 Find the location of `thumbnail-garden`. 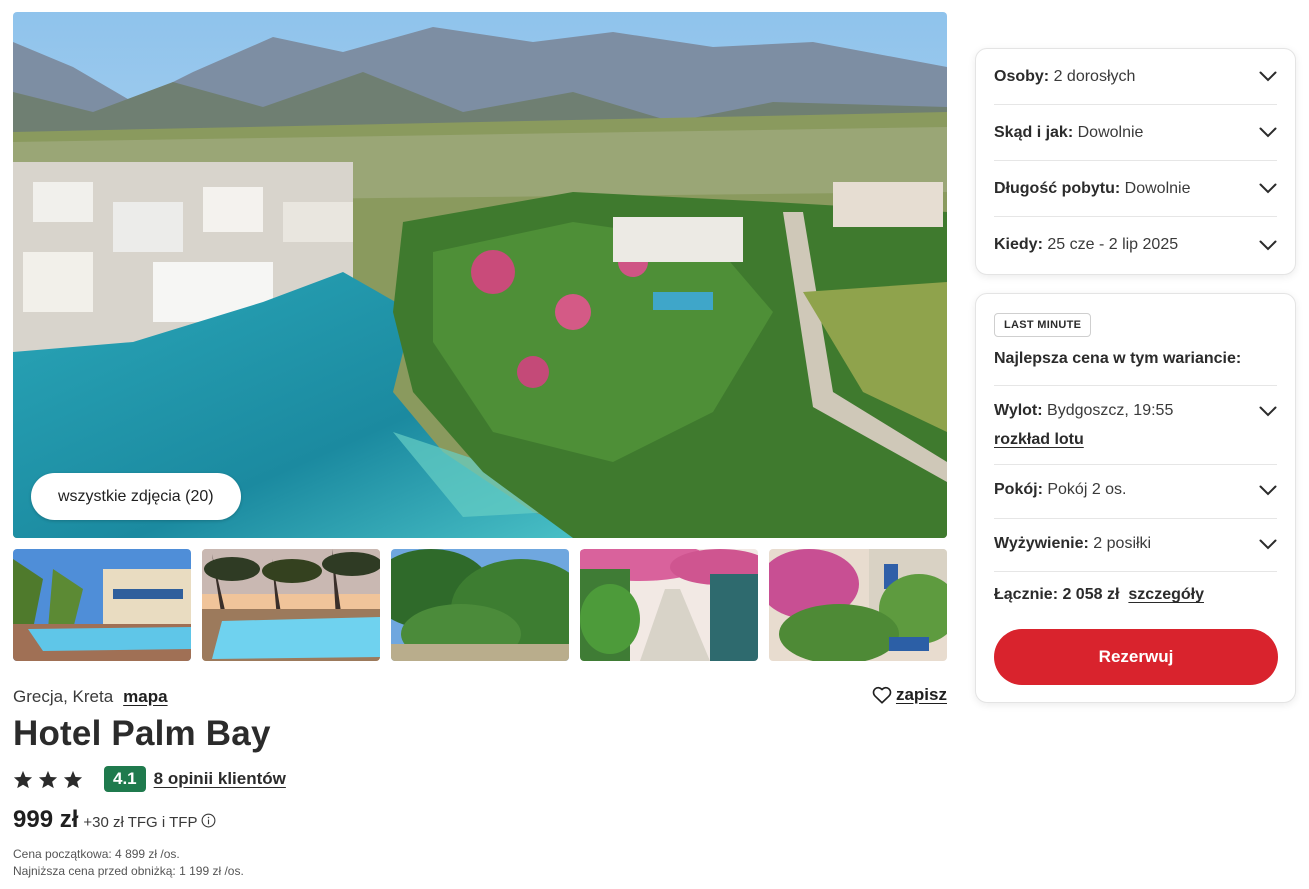

thumbnail-garden is located at coordinates (480, 605).